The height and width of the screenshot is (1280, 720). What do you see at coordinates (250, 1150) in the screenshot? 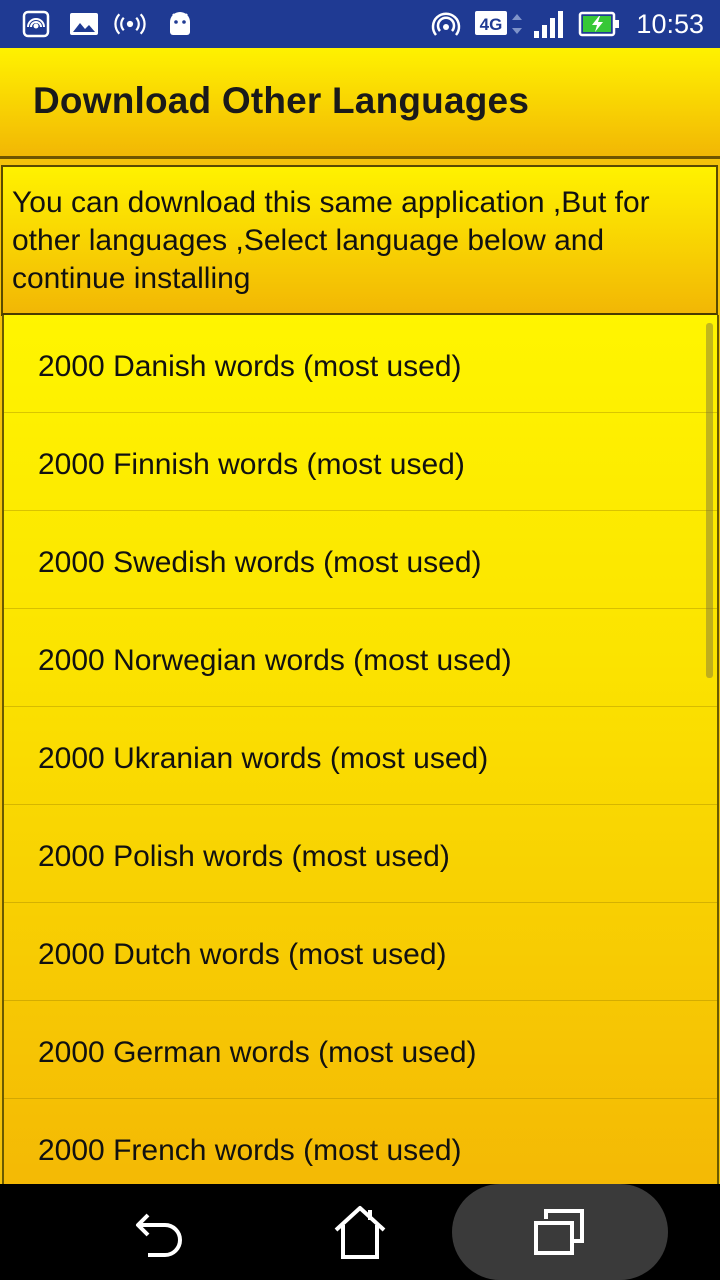
I see `list-item-label: 2000 French words (most used)` at bounding box center [250, 1150].